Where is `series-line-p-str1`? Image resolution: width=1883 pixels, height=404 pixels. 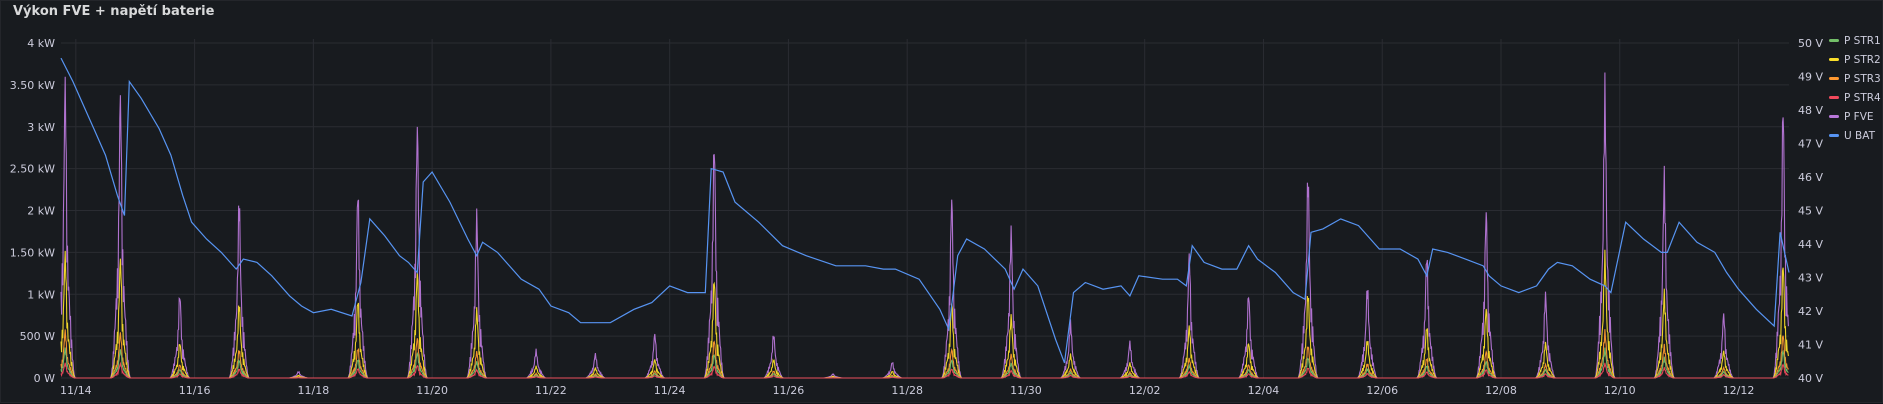
series-line-p-str1 is located at coordinates (924, 363).